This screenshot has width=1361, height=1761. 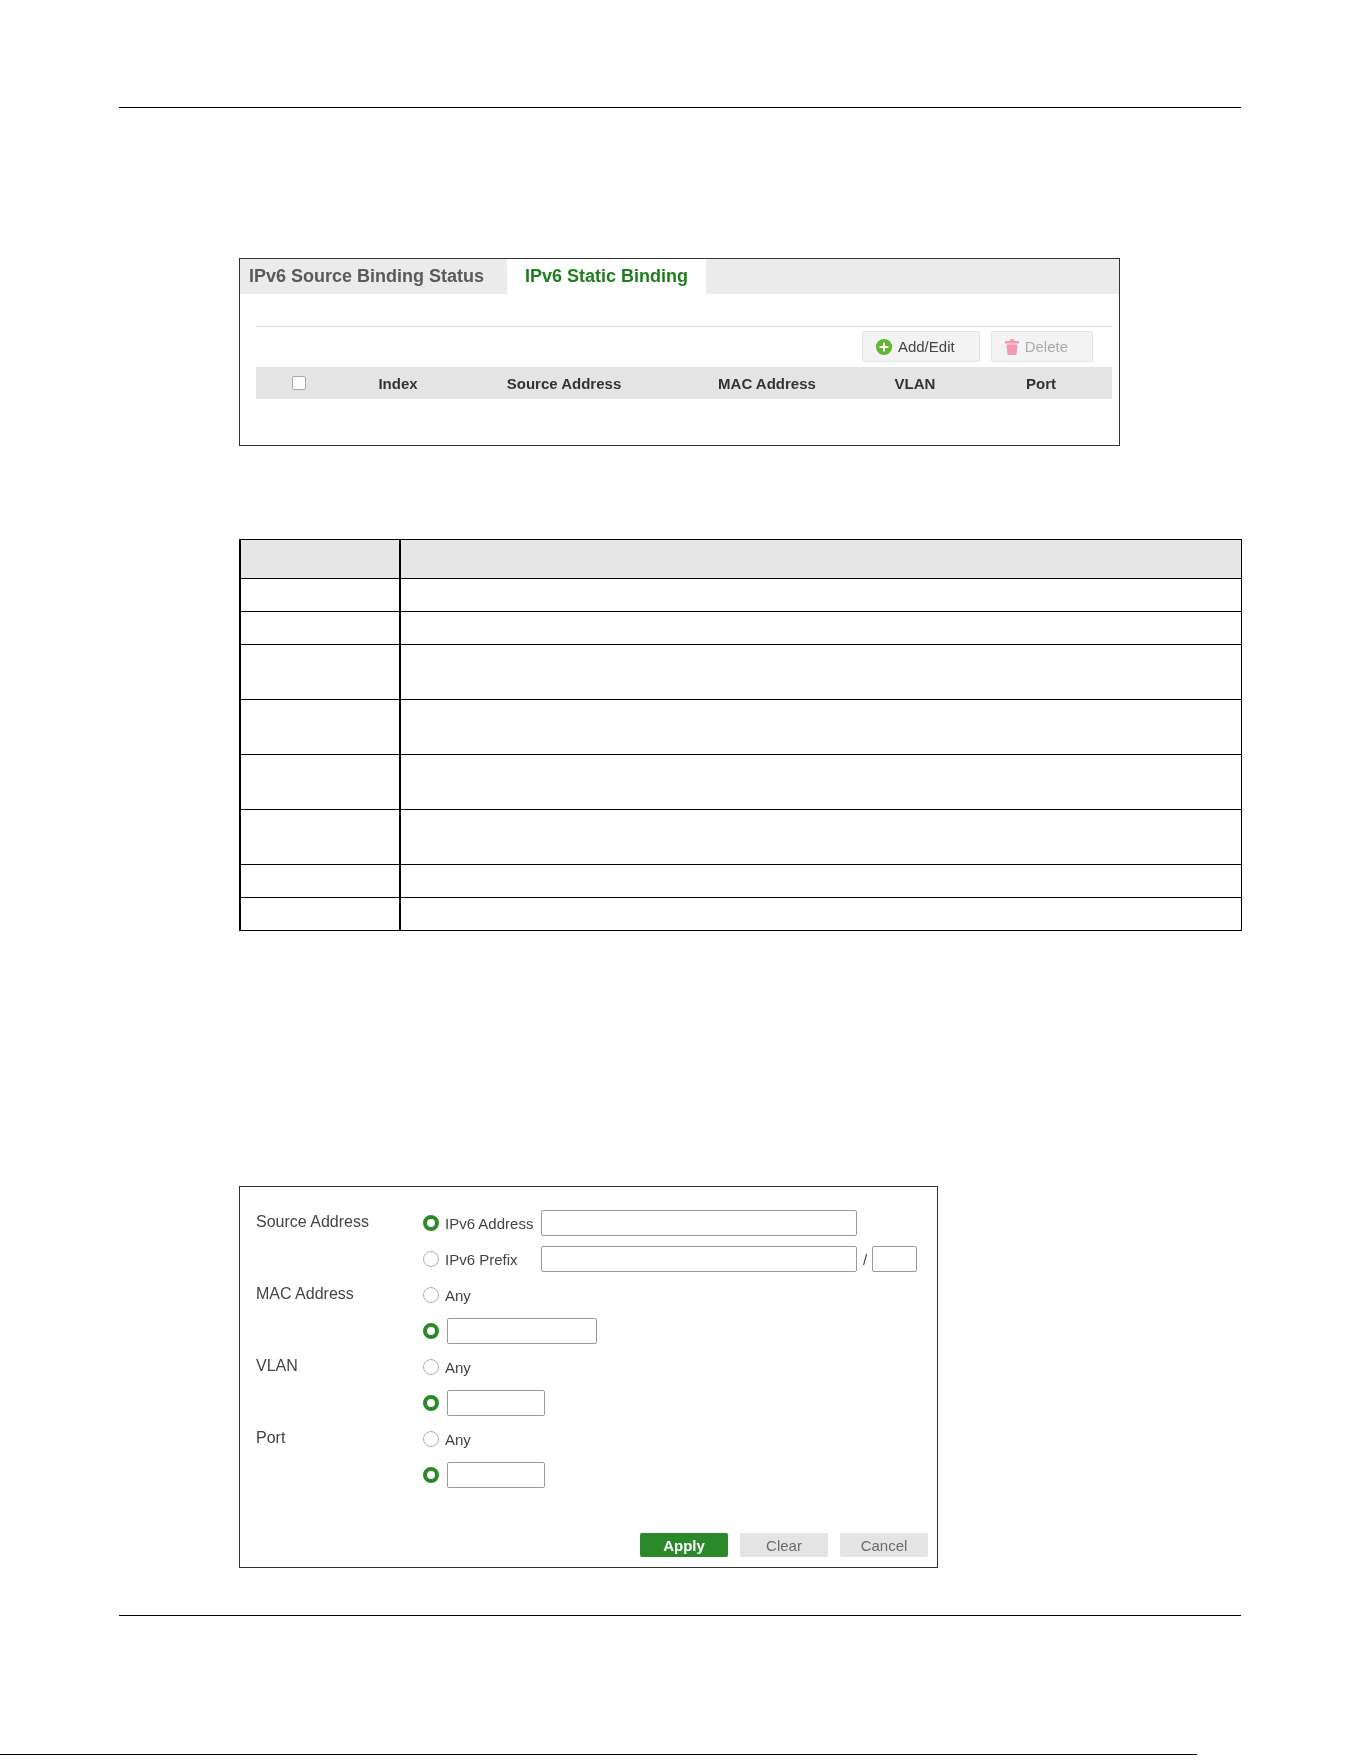 What do you see at coordinates (767, 383) in the screenshot?
I see `column-header: MAC Address` at bounding box center [767, 383].